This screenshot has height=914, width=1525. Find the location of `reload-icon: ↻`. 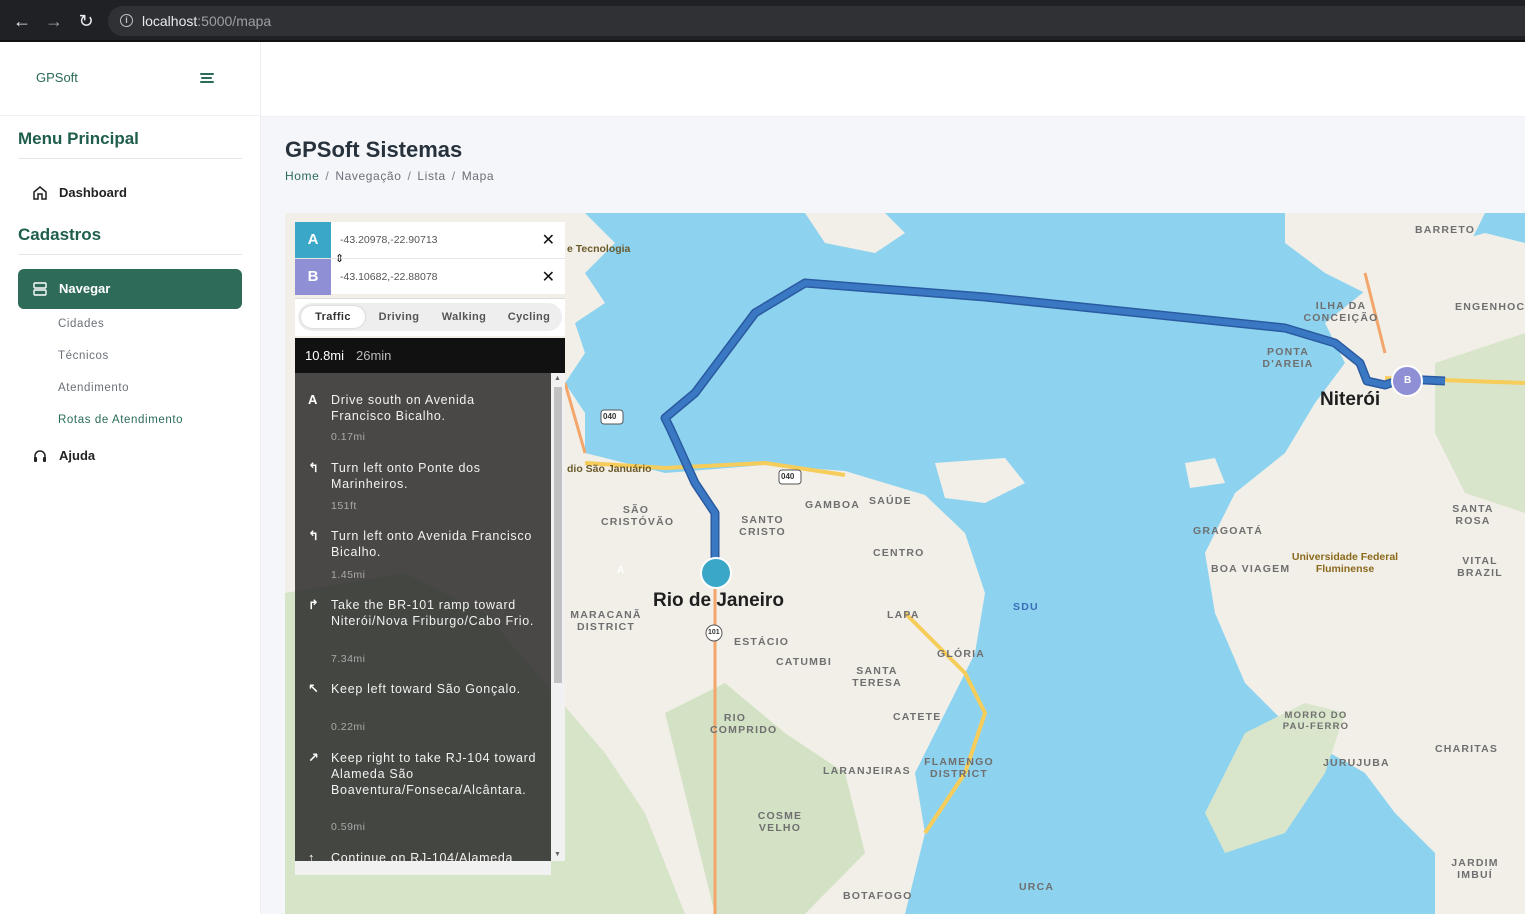

reload-icon: ↻ is located at coordinates (86, 21).